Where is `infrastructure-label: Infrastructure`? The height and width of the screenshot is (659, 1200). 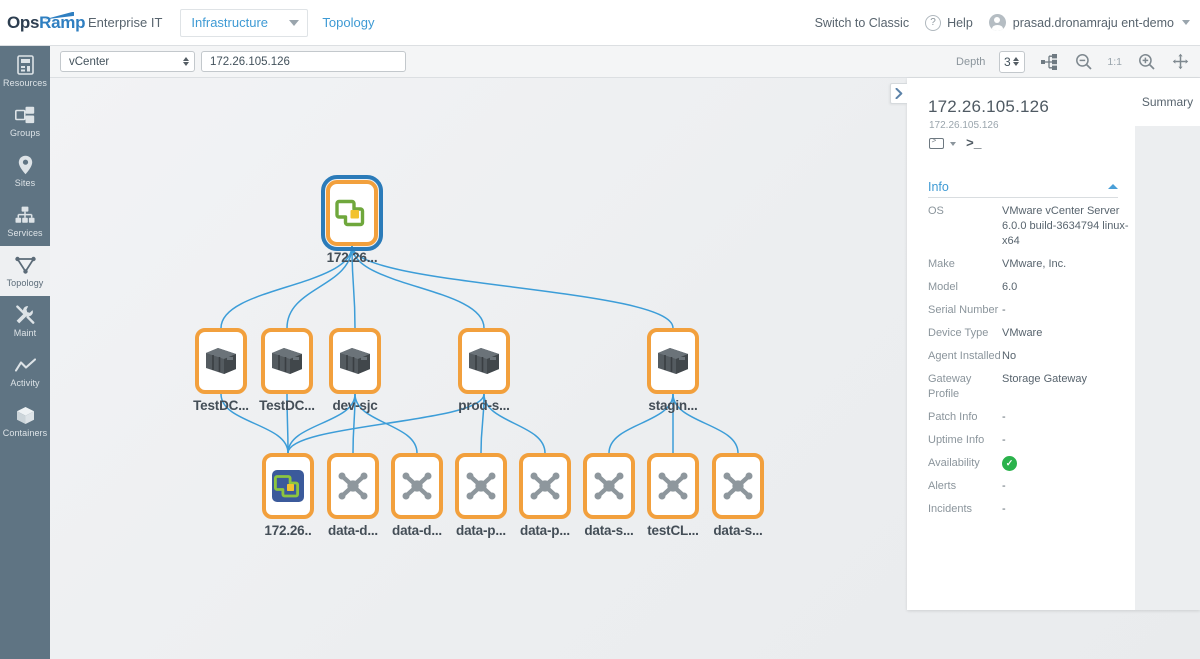 infrastructure-label: Infrastructure is located at coordinates (230, 22).